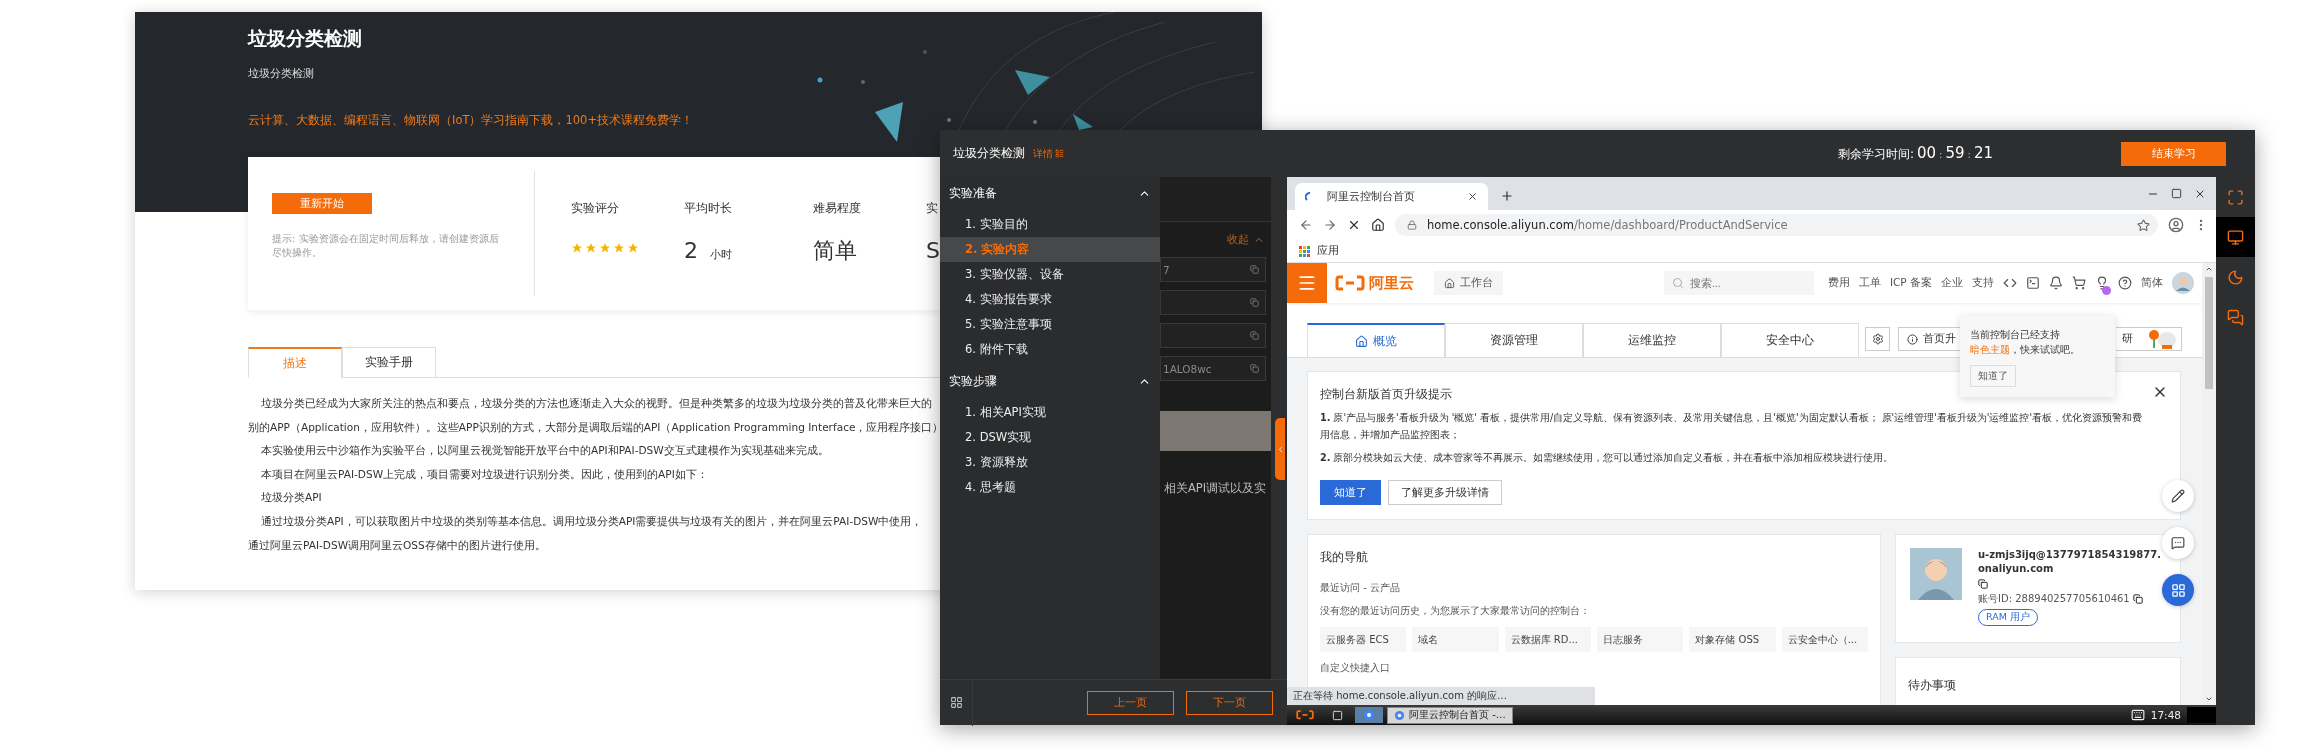  Describe the element at coordinates (2209, 269) in the screenshot. I see `scroll-up-icon` at that location.